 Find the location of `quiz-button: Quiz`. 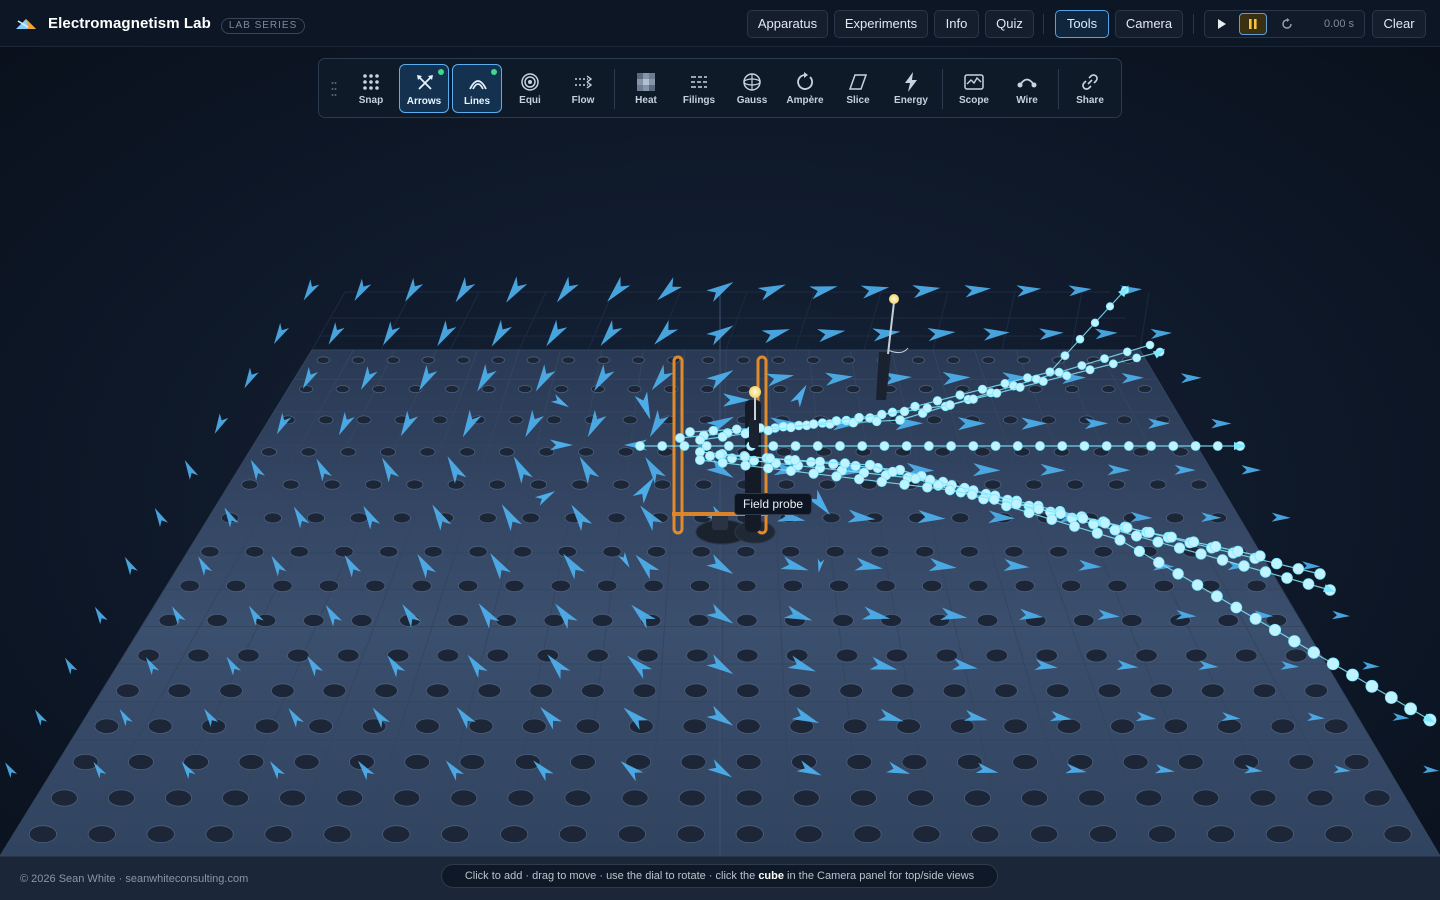

quiz-button: Quiz is located at coordinates (1009, 24).